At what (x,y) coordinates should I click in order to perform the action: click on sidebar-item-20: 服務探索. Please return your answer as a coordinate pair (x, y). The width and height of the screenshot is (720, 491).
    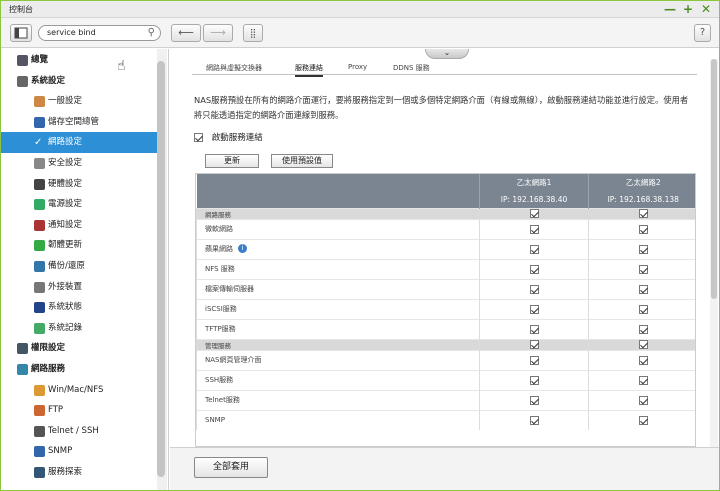
    Looking at the image, I should click on (79, 472).